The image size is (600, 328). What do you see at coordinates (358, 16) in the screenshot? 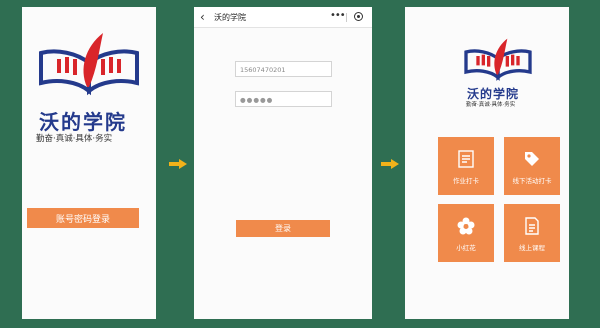
I see `close-icon` at bounding box center [358, 16].